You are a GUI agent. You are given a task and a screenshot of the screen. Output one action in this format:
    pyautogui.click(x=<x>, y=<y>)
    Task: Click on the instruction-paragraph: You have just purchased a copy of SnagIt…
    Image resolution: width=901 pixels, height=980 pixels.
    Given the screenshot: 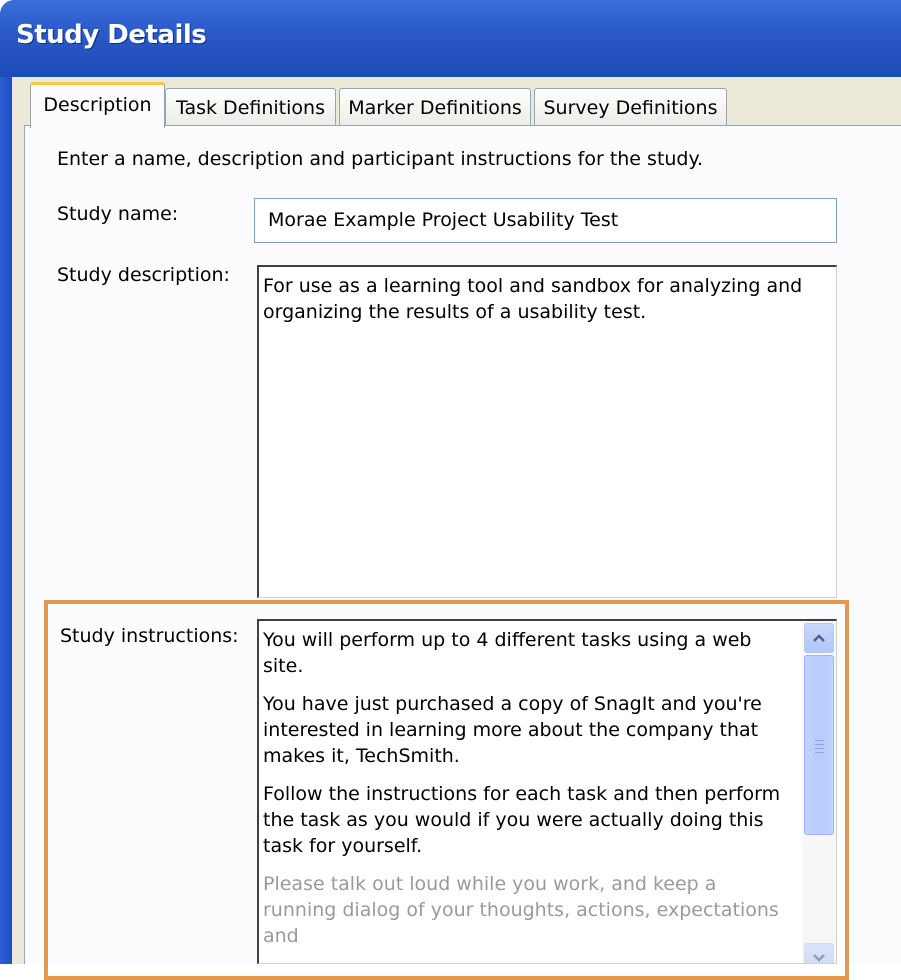 What is the action you would take?
    pyautogui.click(x=512, y=730)
    